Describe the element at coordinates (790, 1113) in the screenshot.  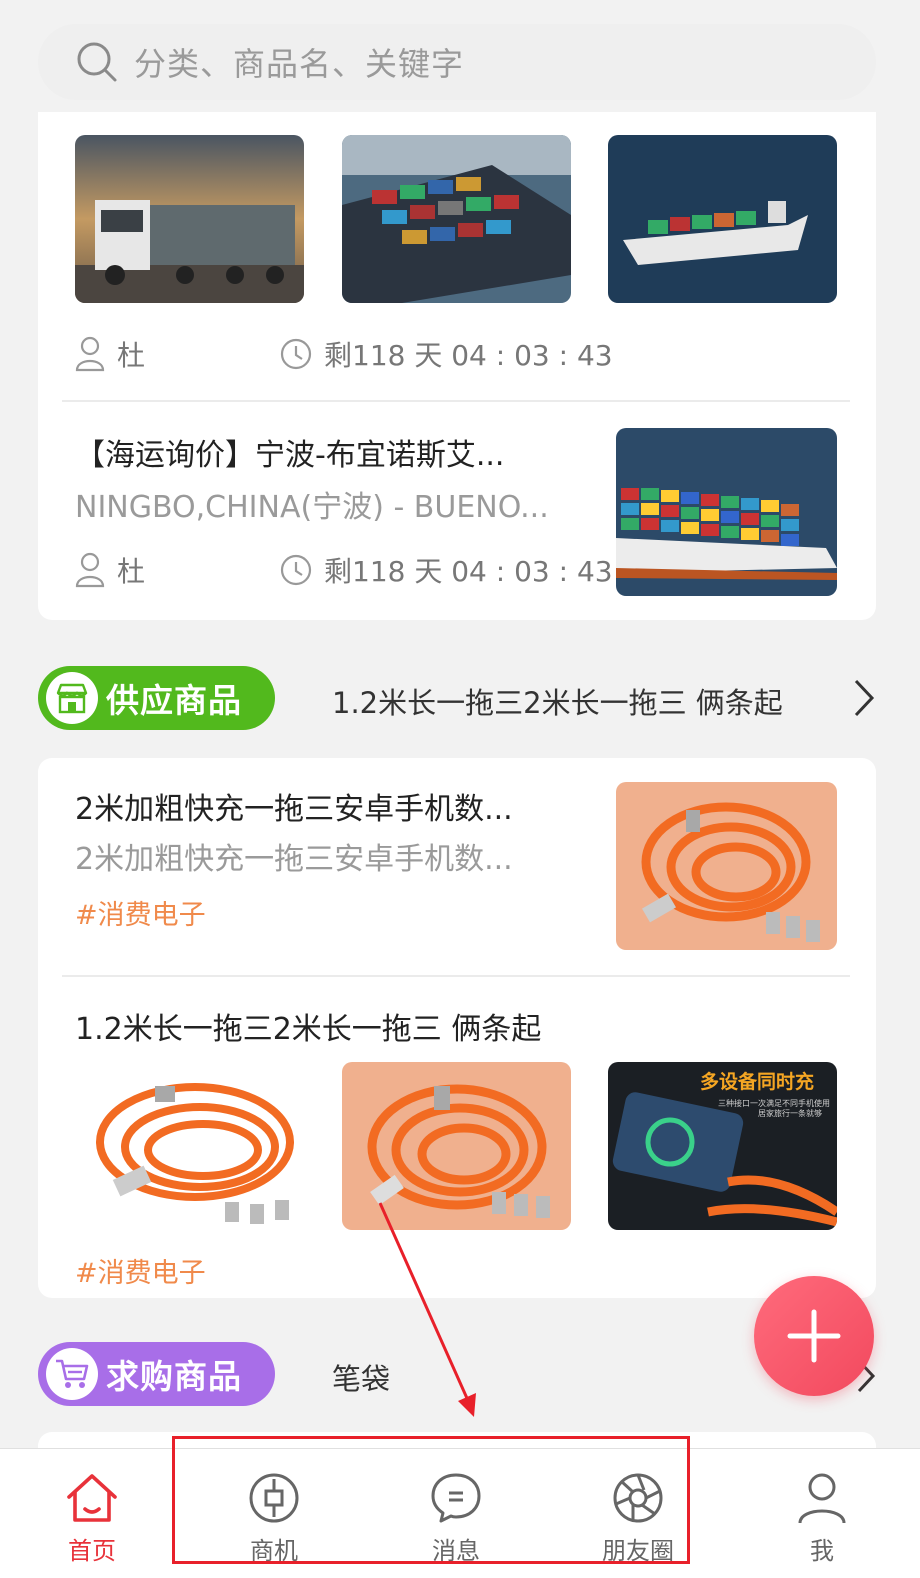
I see `image-small-text-2: 居家旅行一条就够` at that location.